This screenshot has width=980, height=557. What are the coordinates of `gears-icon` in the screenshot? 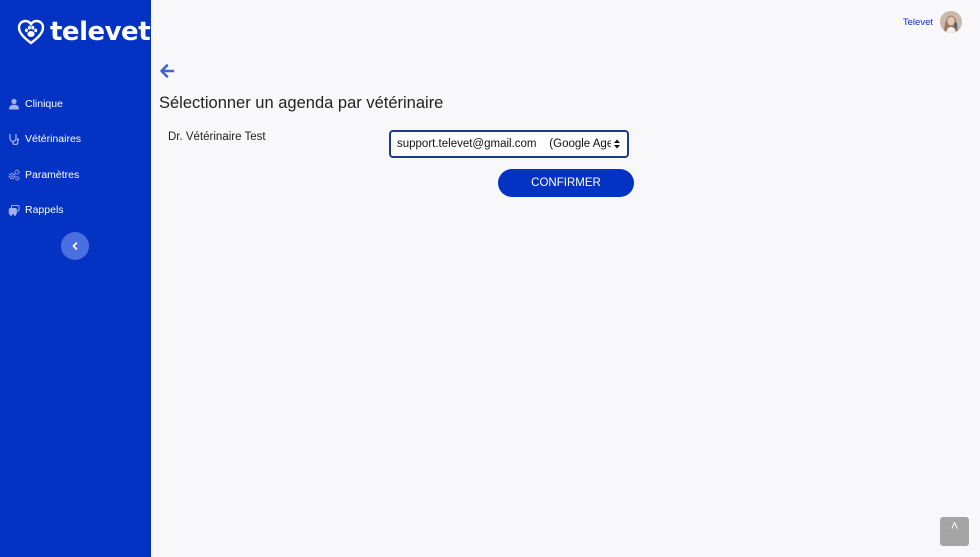 It's located at (14, 175).